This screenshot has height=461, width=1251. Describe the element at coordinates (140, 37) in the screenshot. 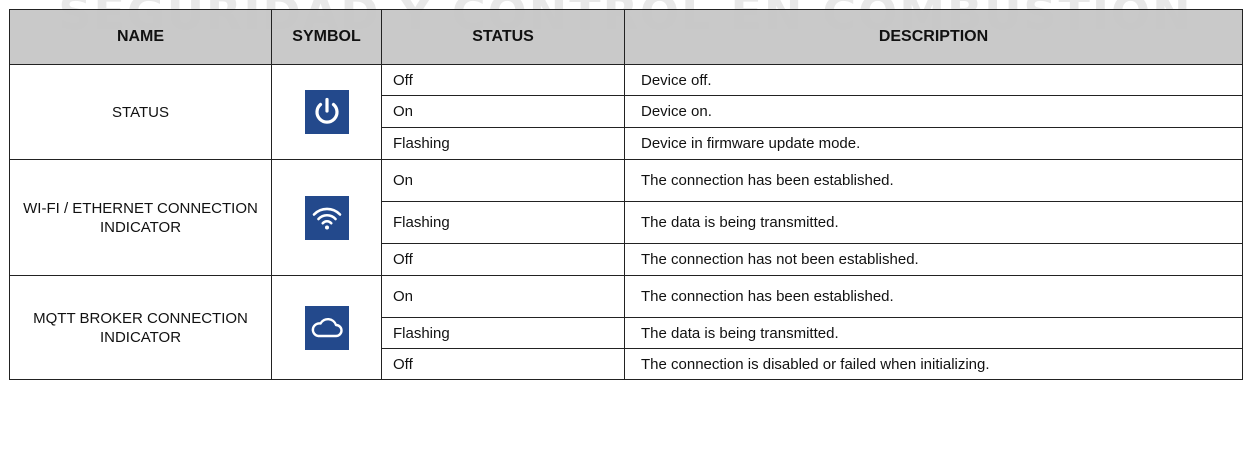

I see `header-name: NAME` at that location.